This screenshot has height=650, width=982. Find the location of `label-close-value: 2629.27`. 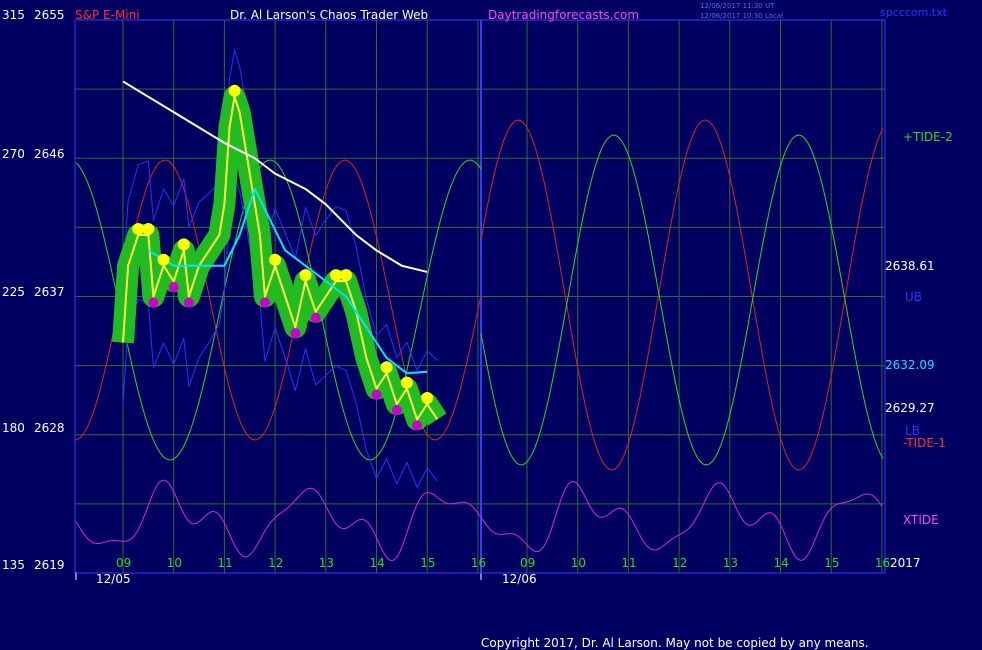

label-close-value: 2629.27 is located at coordinates (910, 408).